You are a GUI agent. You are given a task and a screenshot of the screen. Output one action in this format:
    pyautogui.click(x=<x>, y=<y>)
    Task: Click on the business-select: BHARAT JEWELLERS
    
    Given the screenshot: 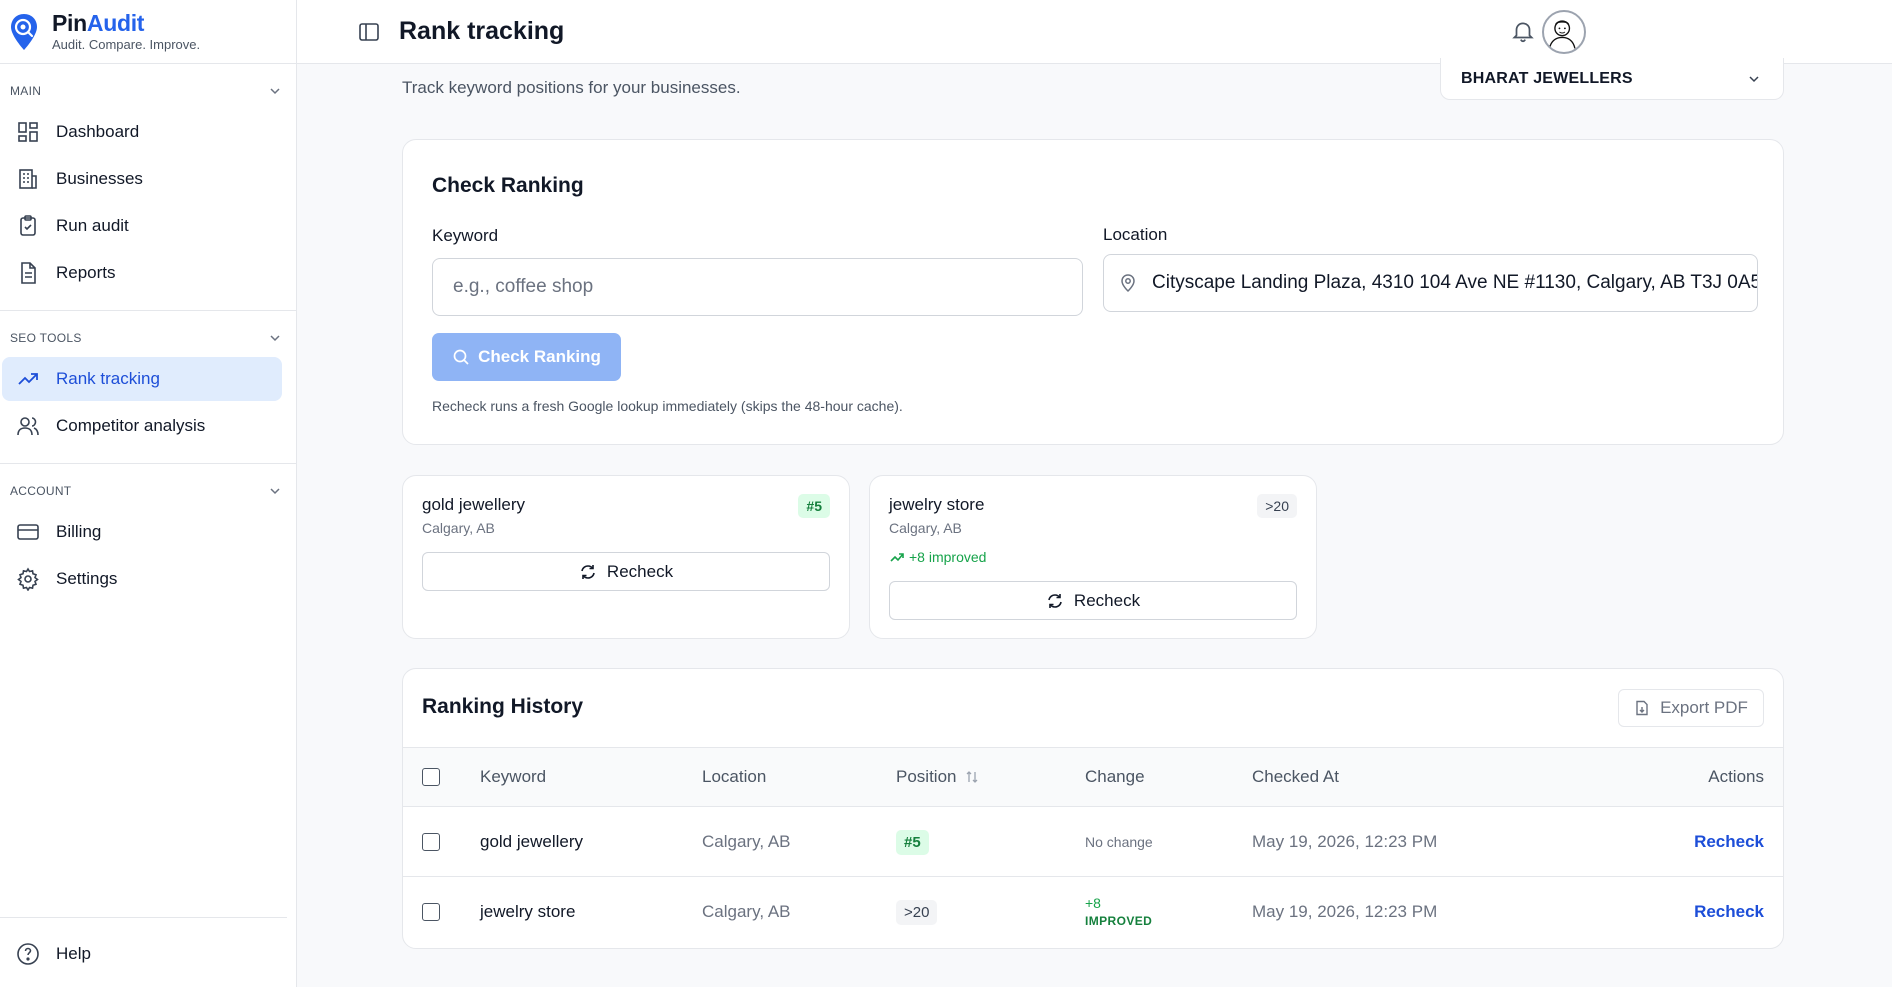 What is the action you would take?
    pyautogui.click(x=1612, y=79)
    